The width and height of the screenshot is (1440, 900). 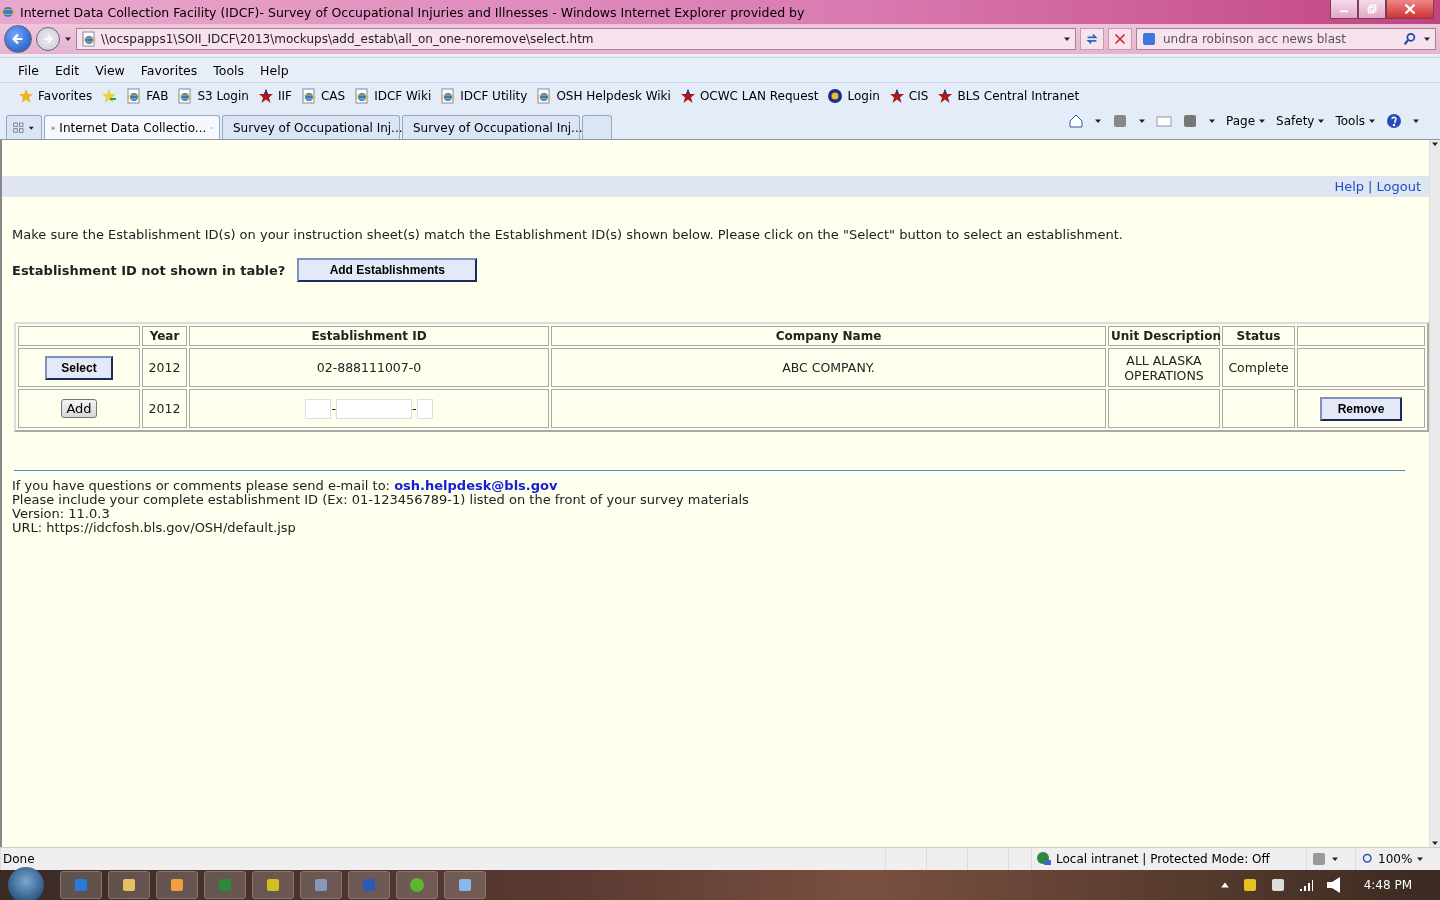 What do you see at coordinates (110, 70) in the screenshot?
I see `menu-item: View` at bounding box center [110, 70].